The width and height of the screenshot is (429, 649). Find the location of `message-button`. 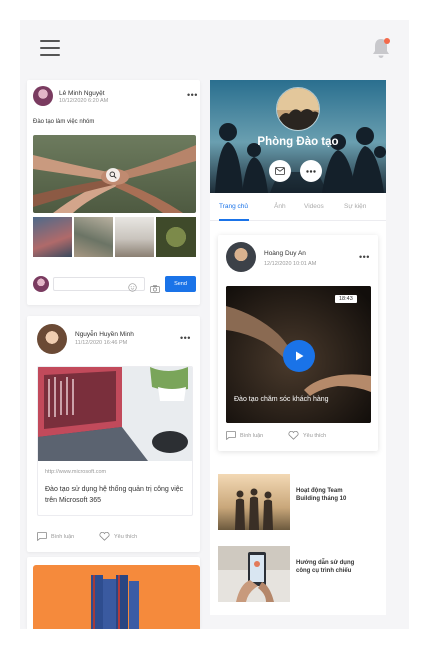

message-button is located at coordinates (280, 171).